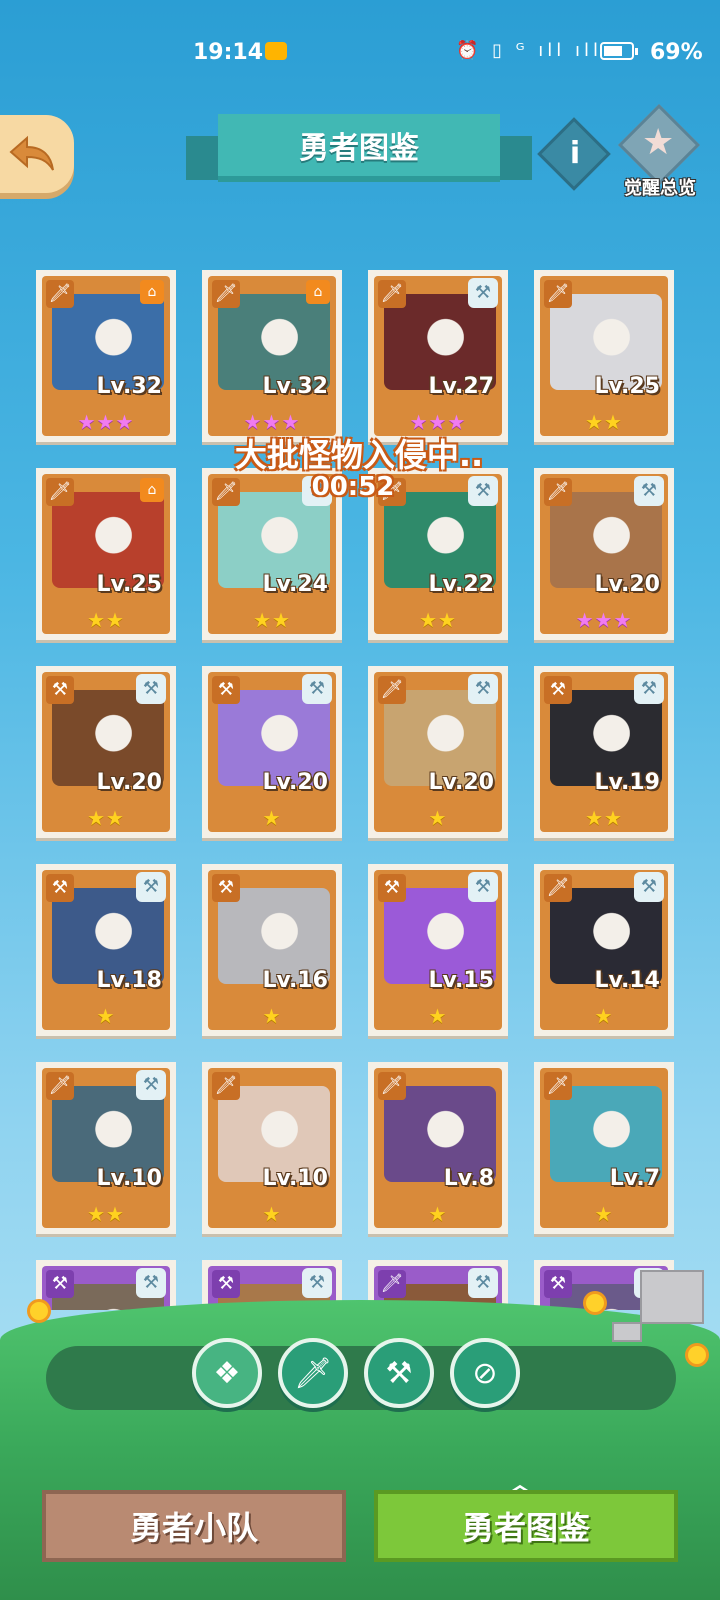 The height and width of the screenshot is (1600, 720). I want to click on hero-card: ⚒⚒, so click(106, 1285).